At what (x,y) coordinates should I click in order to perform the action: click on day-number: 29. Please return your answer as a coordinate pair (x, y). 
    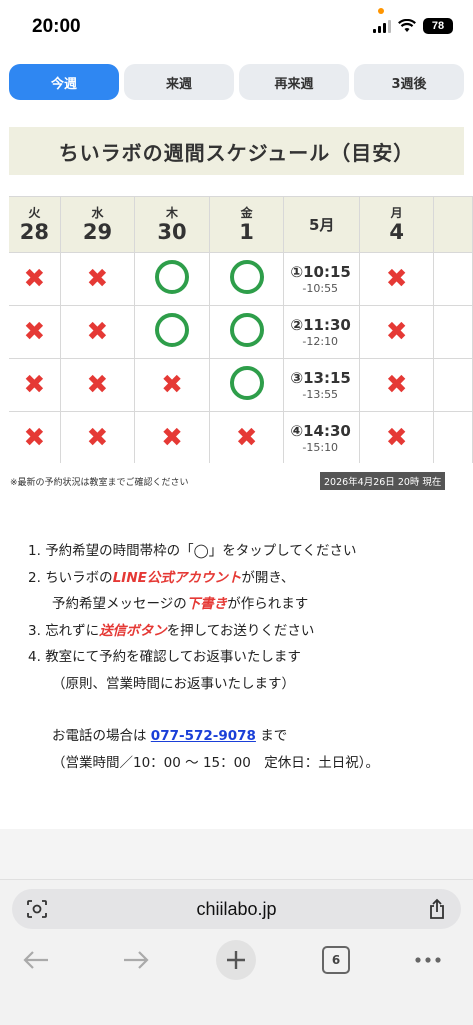
    Looking at the image, I should click on (97, 231).